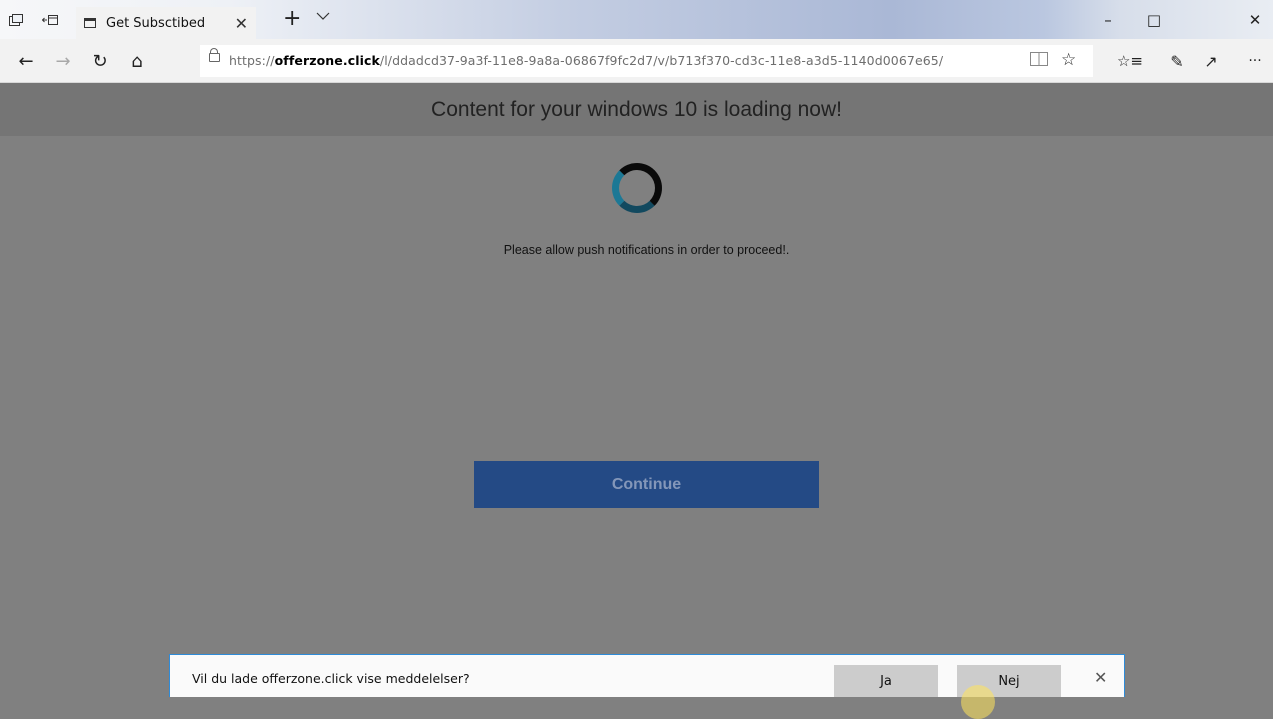 The height and width of the screenshot is (719, 1273). Describe the element at coordinates (1130, 61) in the screenshot. I see `favorites-hub-icon: ☆≡` at that location.